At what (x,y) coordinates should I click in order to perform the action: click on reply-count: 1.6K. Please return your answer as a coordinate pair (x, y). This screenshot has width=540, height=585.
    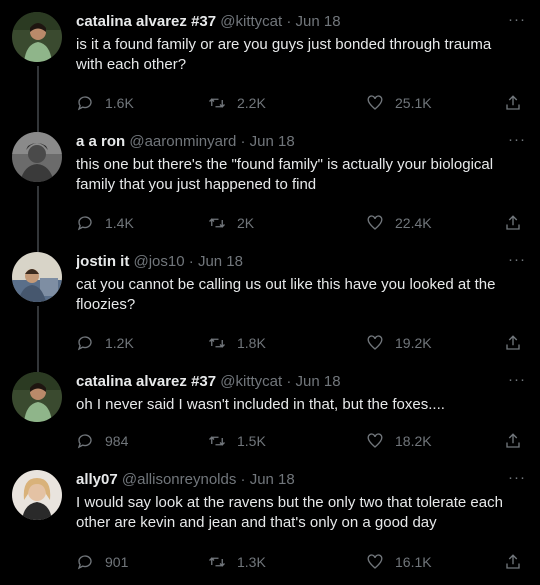
    Looking at the image, I should click on (119, 103).